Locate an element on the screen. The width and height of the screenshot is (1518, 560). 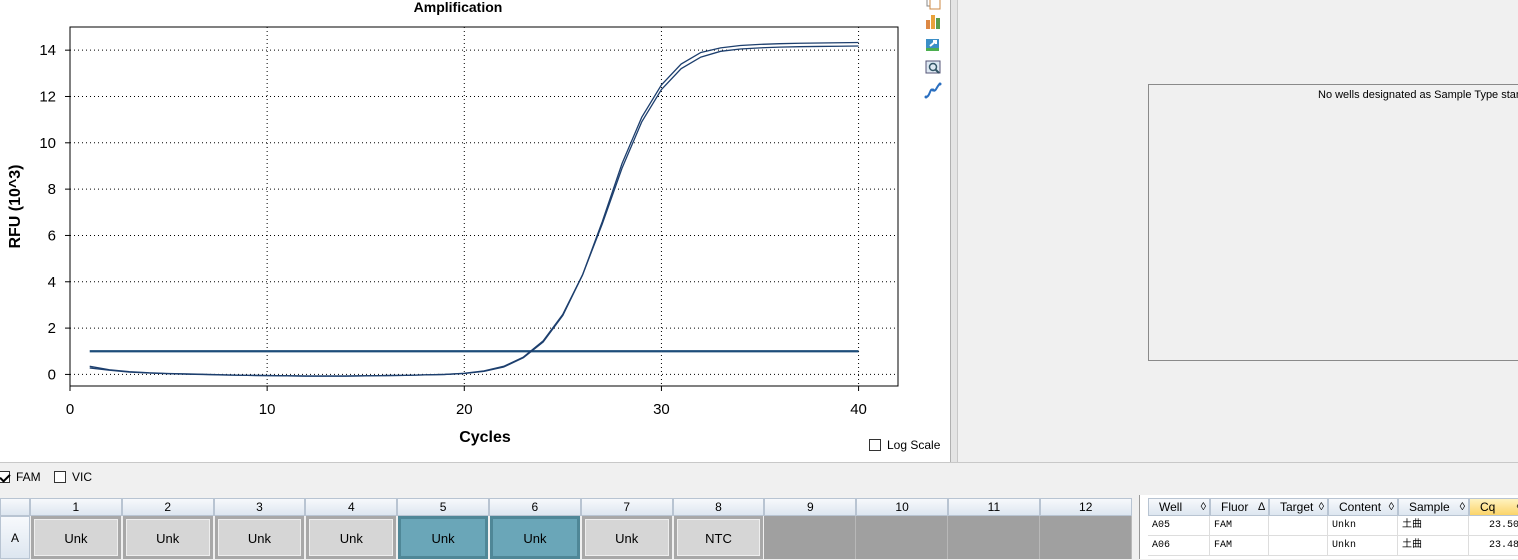
results-header-well: Well ◊ is located at coordinates (1179, 507).